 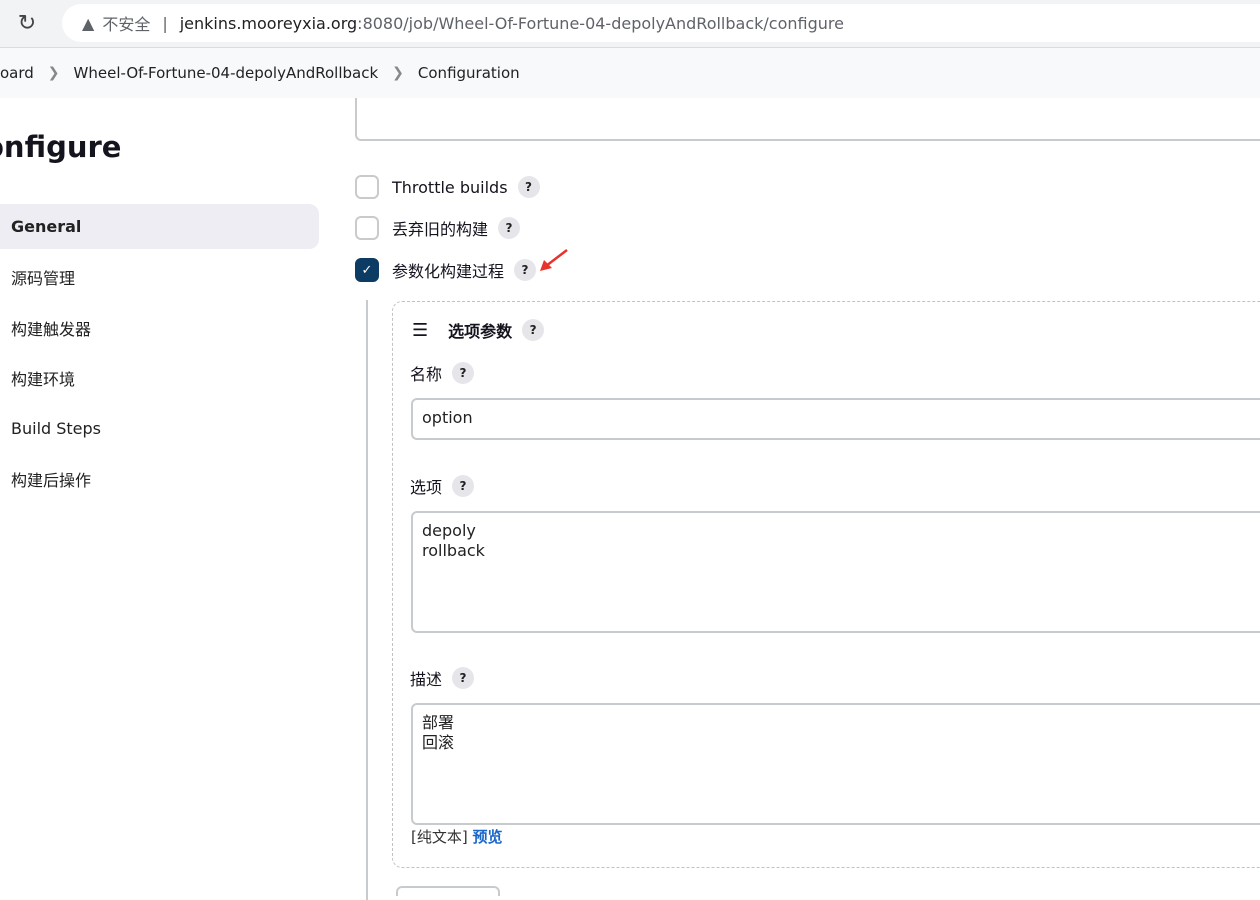 I want to click on description-label: 描述, so click(x=426, y=679).